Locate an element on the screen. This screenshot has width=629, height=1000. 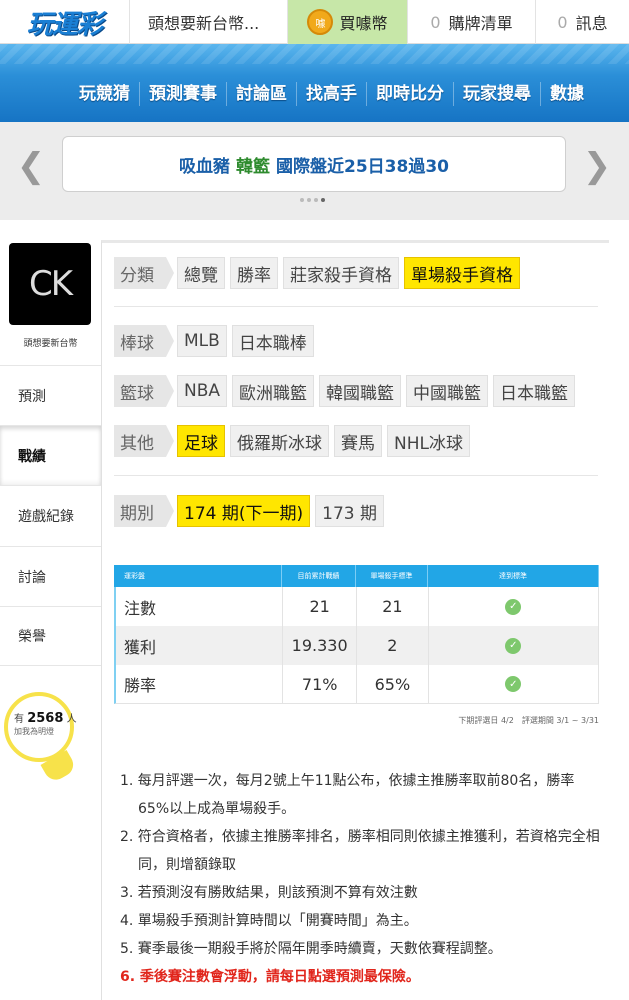
filter-chip-winrate: 勝率 is located at coordinates (254, 273).